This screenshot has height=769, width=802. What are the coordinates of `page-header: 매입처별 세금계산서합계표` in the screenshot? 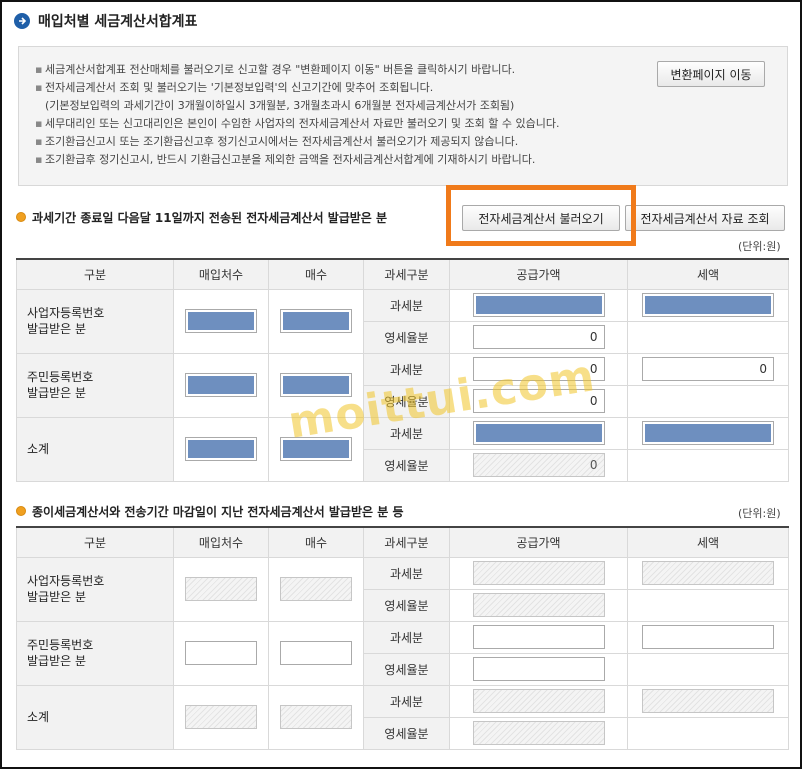 It's located at (105, 21).